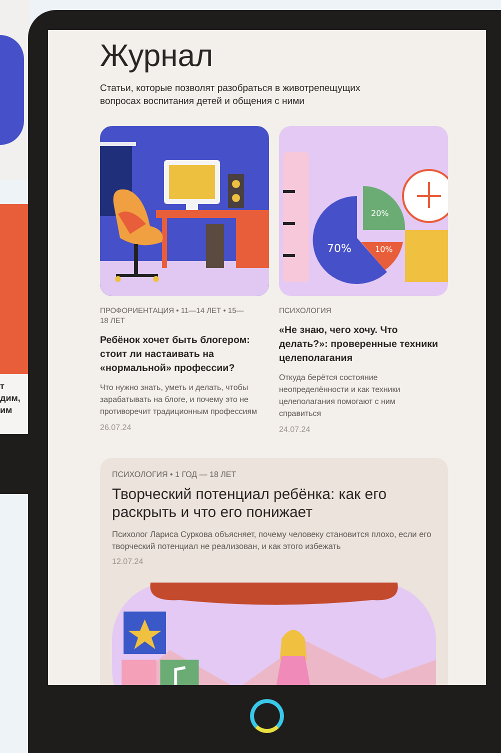  Describe the element at coordinates (384, 249) in the screenshot. I see `percent-label: 10%` at that location.